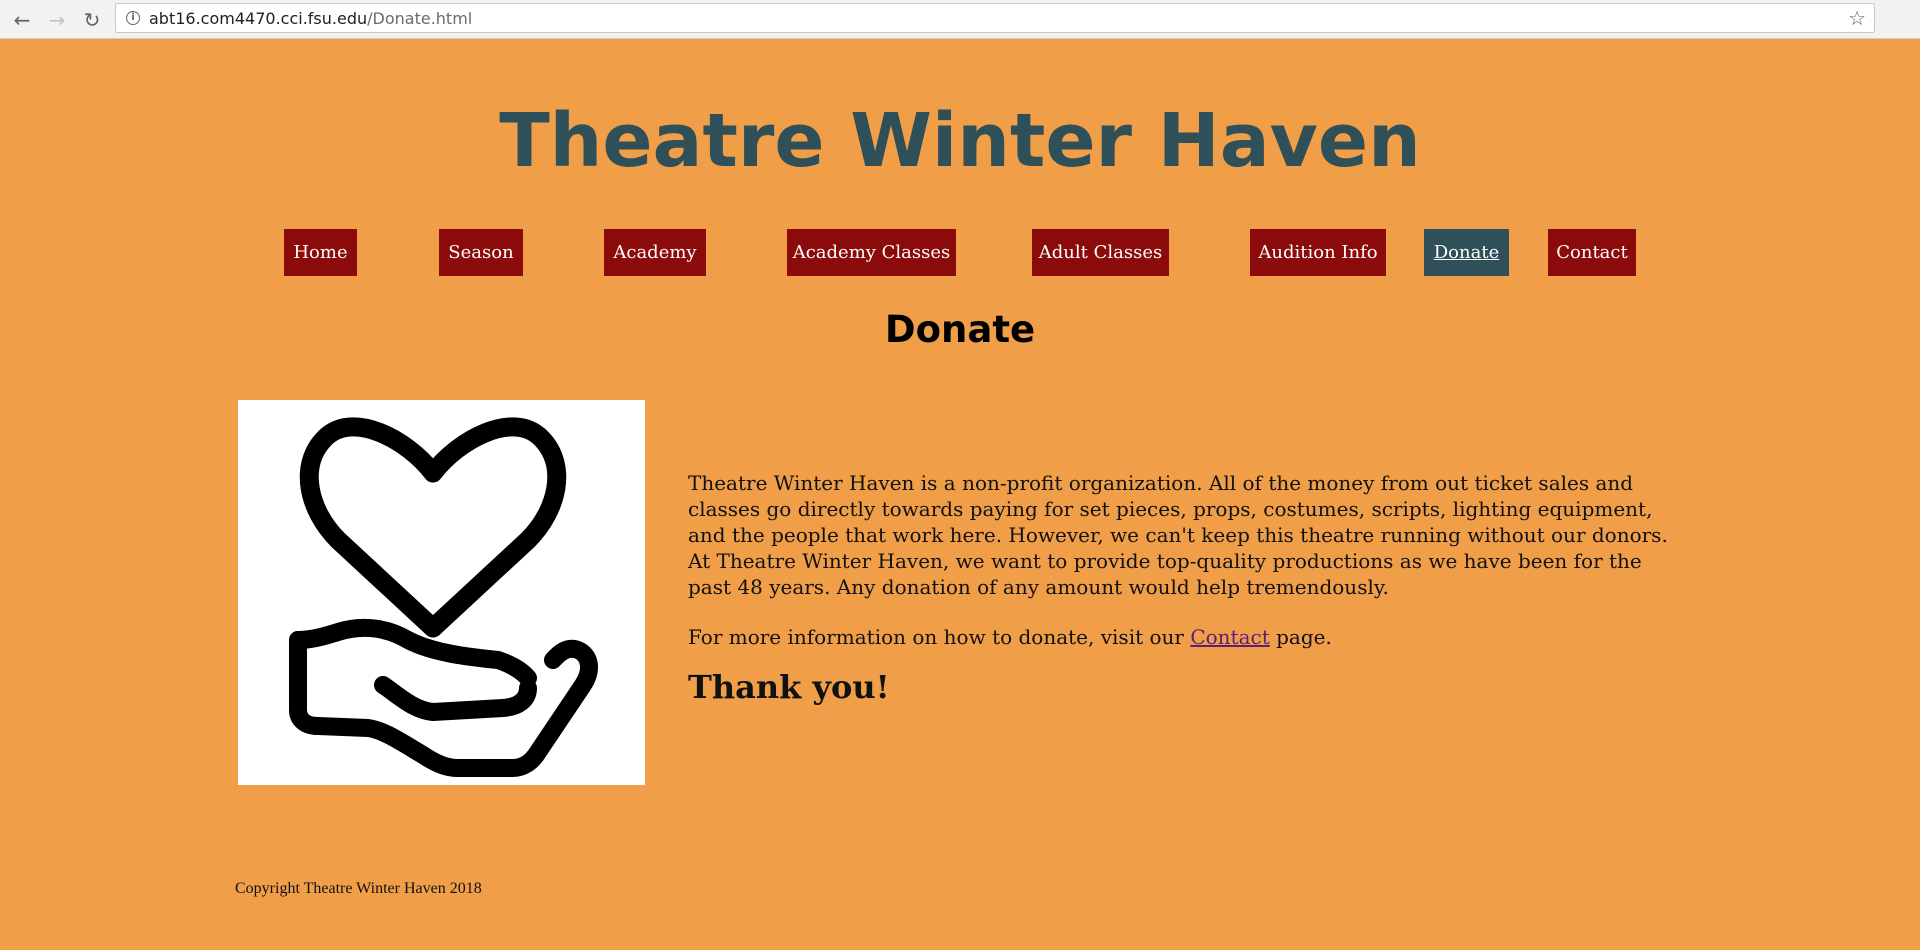  Describe the element at coordinates (258, 18) in the screenshot. I see `url-domain: abt16.com4470.cci.fsu.edu` at that location.